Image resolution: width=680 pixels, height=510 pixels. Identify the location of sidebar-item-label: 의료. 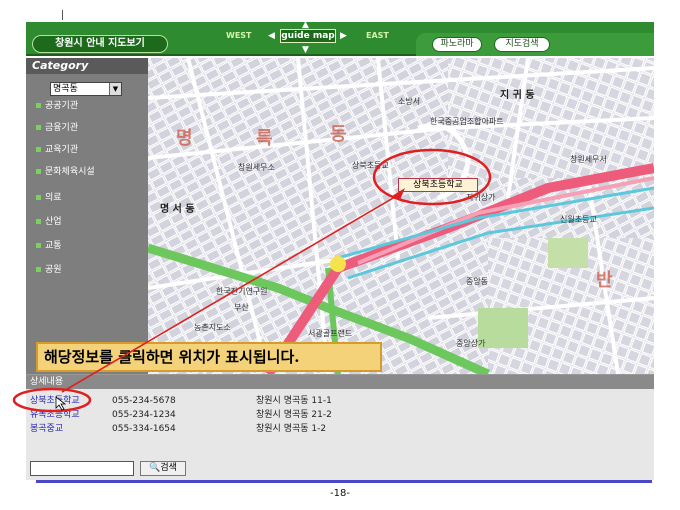
(53, 198).